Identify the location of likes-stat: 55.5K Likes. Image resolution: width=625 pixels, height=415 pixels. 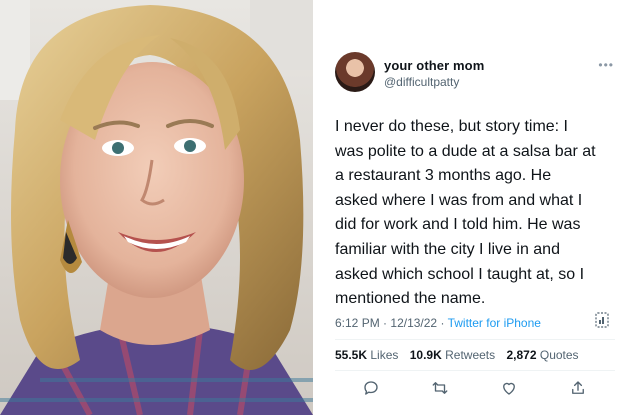
(366, 355).